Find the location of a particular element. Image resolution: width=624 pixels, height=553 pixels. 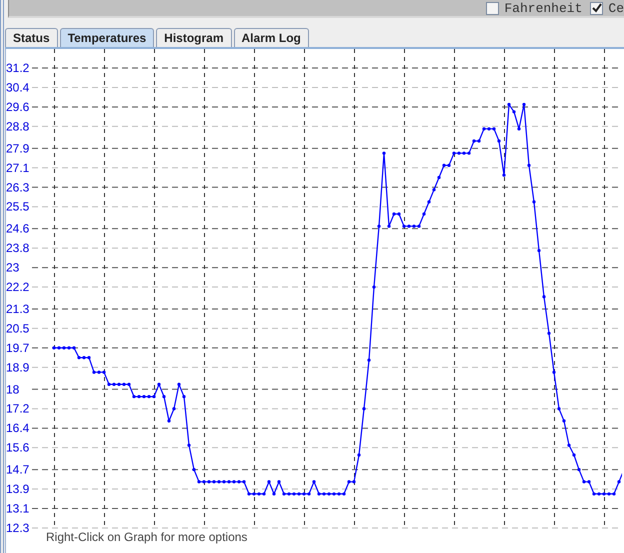

axis-tick-label: 25.5 is located at coordinates (18, 207).